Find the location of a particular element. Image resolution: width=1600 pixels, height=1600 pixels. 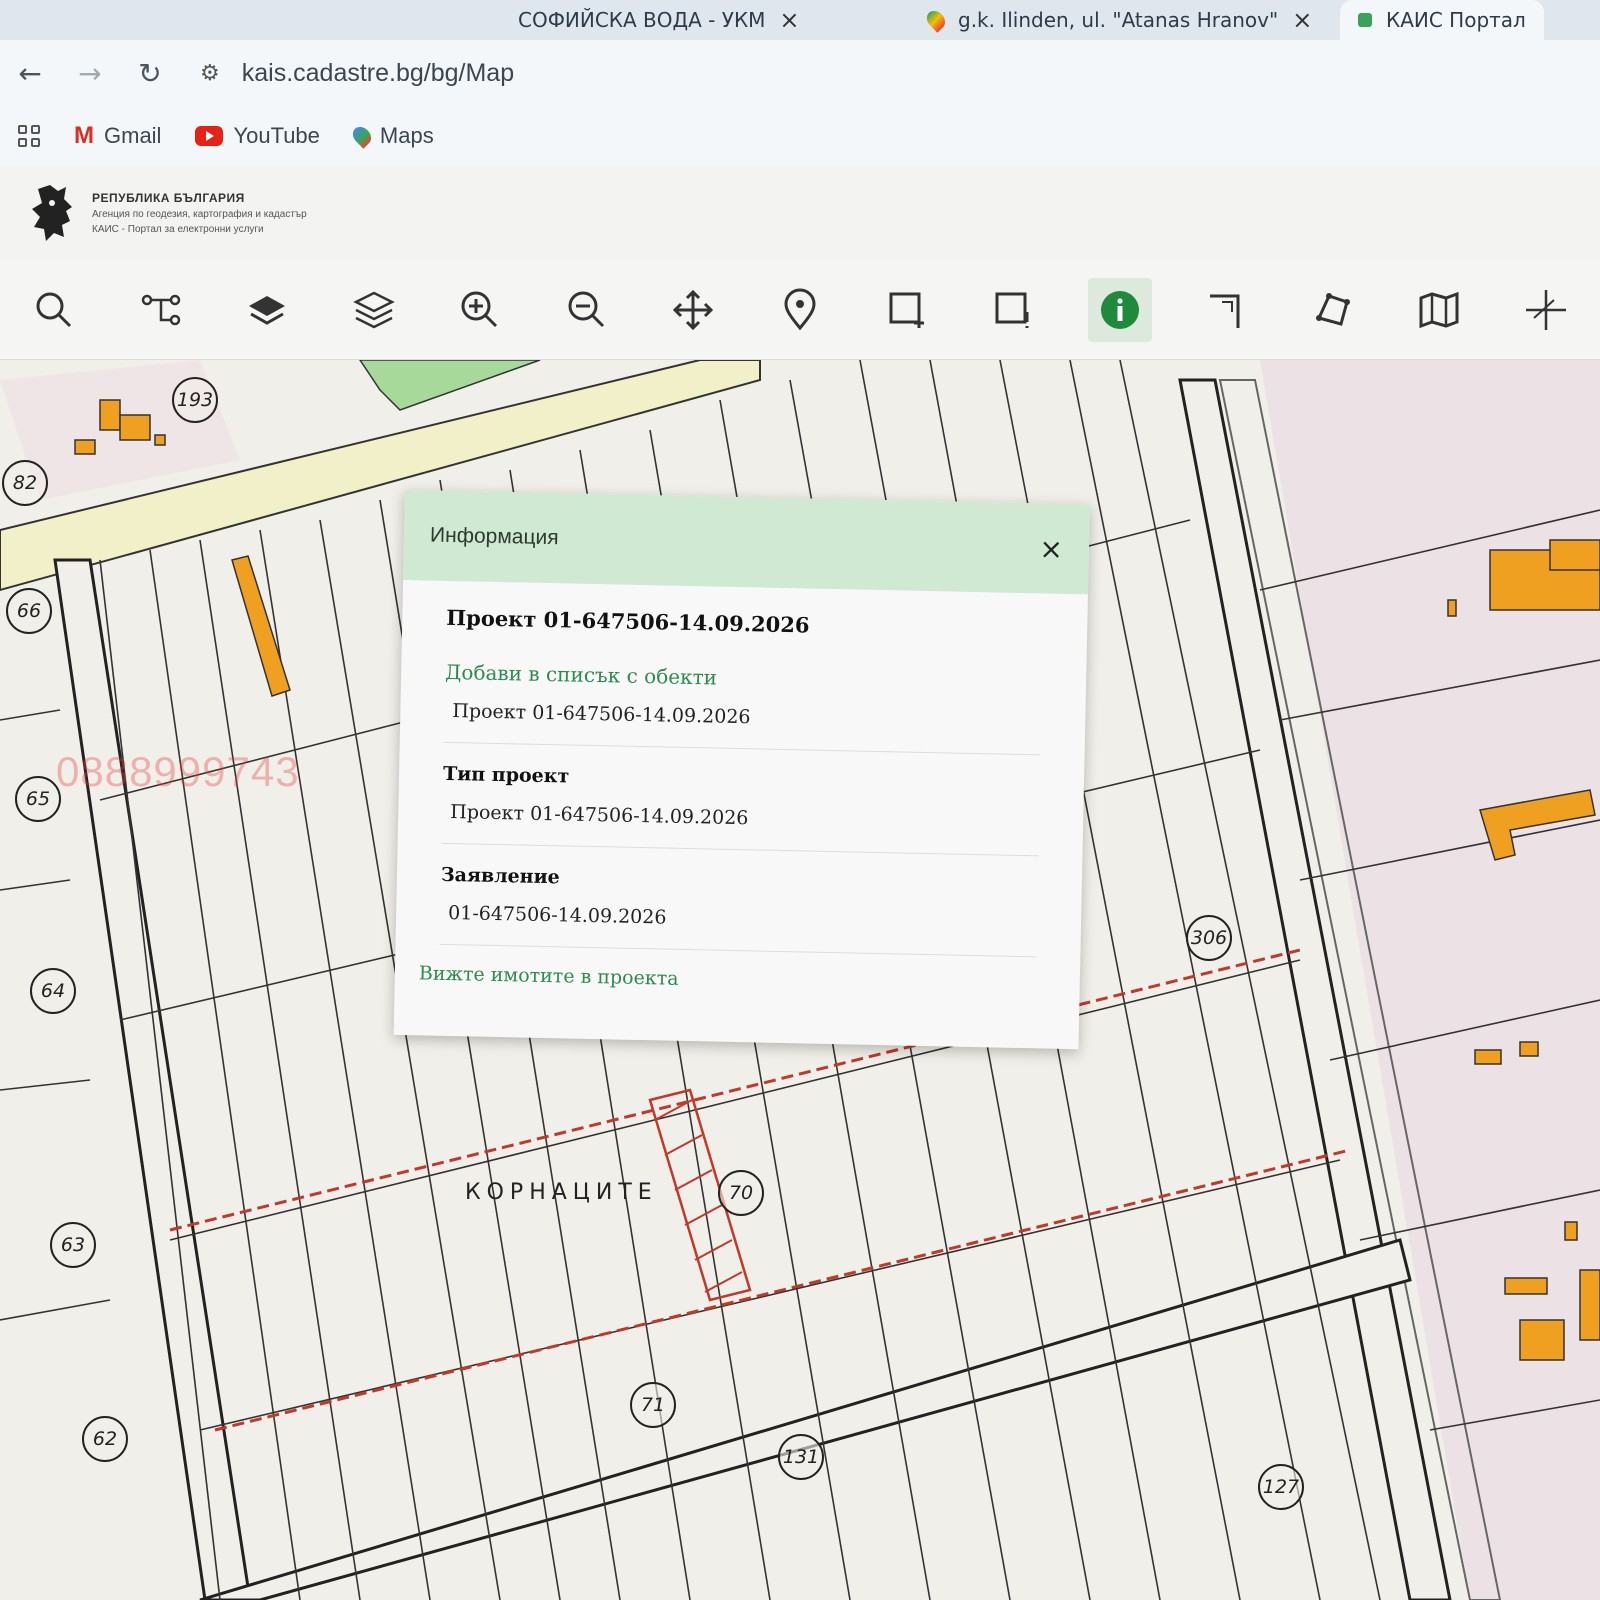

select-rectangle-tool is located at coordinates (907, 310).